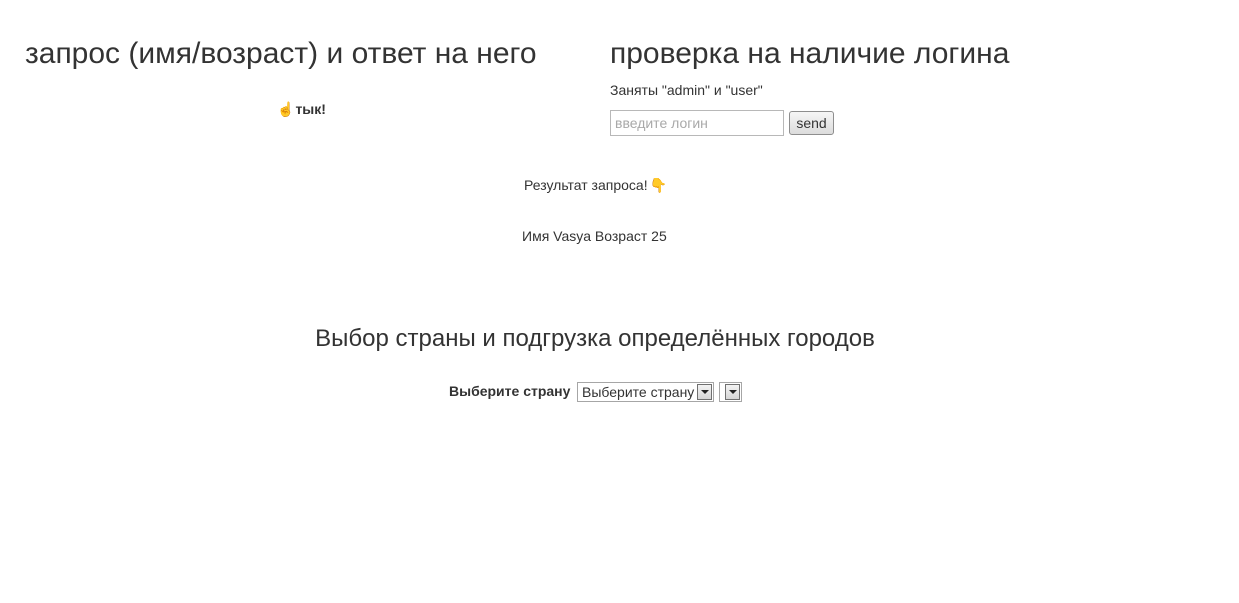 This screenshot has height=603, width=1239. What do you see at coordinates (686, 90) in the screenshot?
I see `login-hint: Заняты "admin" и "user"` at bounding box center [686, 90].